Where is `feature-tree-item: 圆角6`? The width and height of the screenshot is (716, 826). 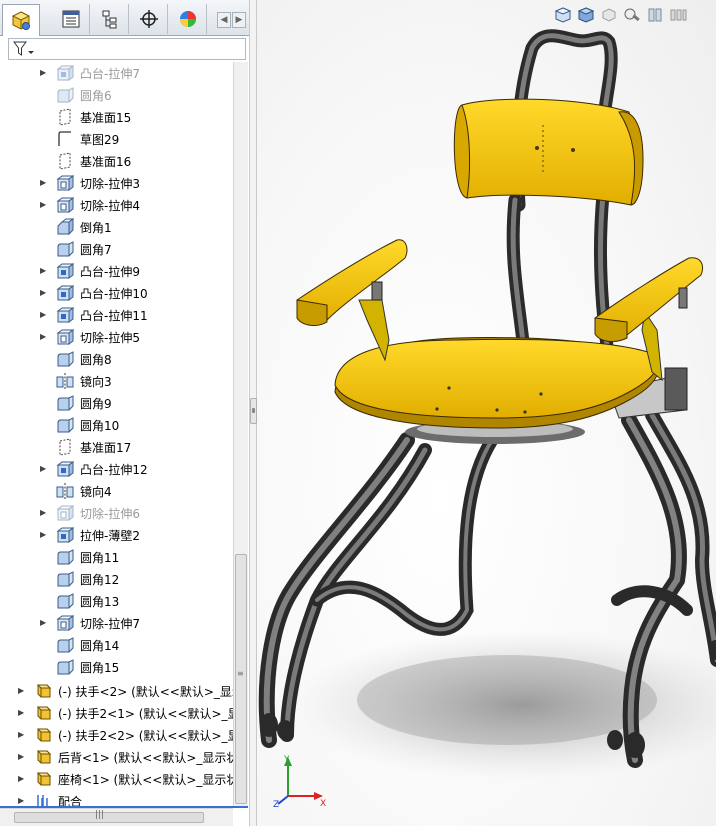
feature-tree-item: 圆角6 is located at coordinates (116, 95).